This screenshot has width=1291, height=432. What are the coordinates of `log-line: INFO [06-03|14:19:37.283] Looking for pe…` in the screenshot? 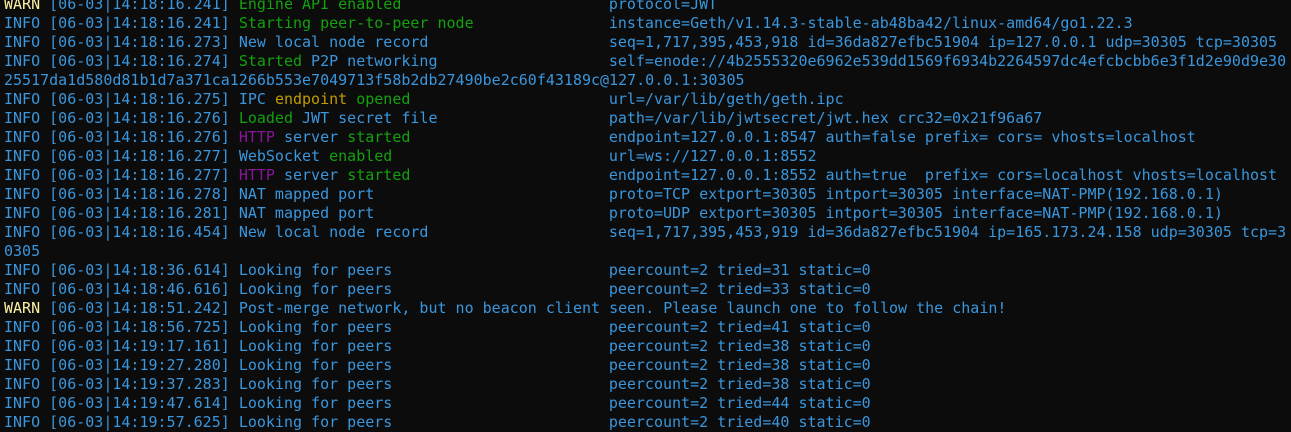 It's located at (645, 384).